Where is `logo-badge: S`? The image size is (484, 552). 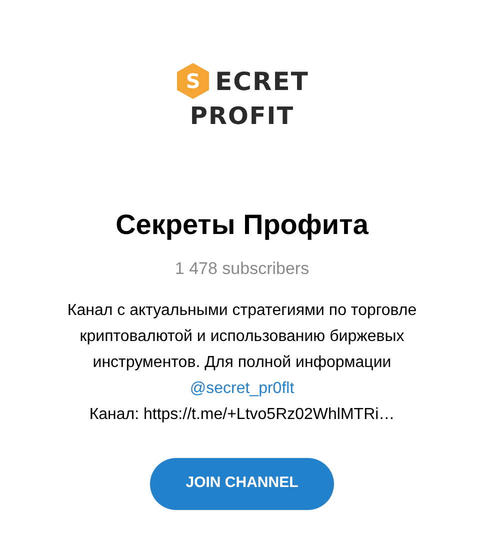
logo-badge: S is located at coordinates (193, 81).